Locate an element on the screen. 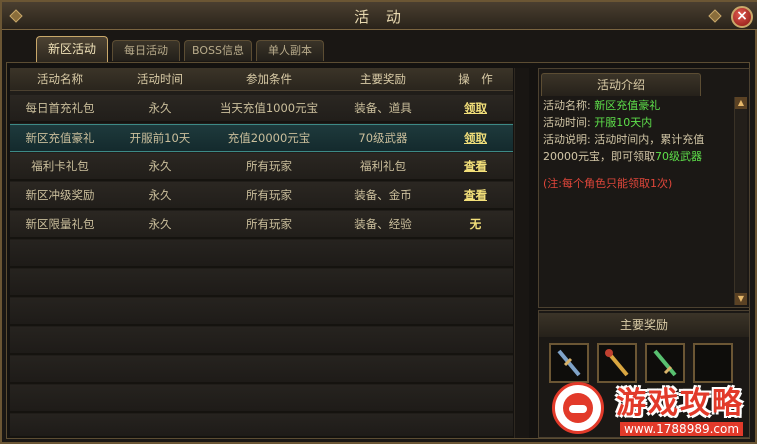 The height and width of the screenshot is (444, 757). activity-time: 开服前10天 is located at coordinates (160, 138).